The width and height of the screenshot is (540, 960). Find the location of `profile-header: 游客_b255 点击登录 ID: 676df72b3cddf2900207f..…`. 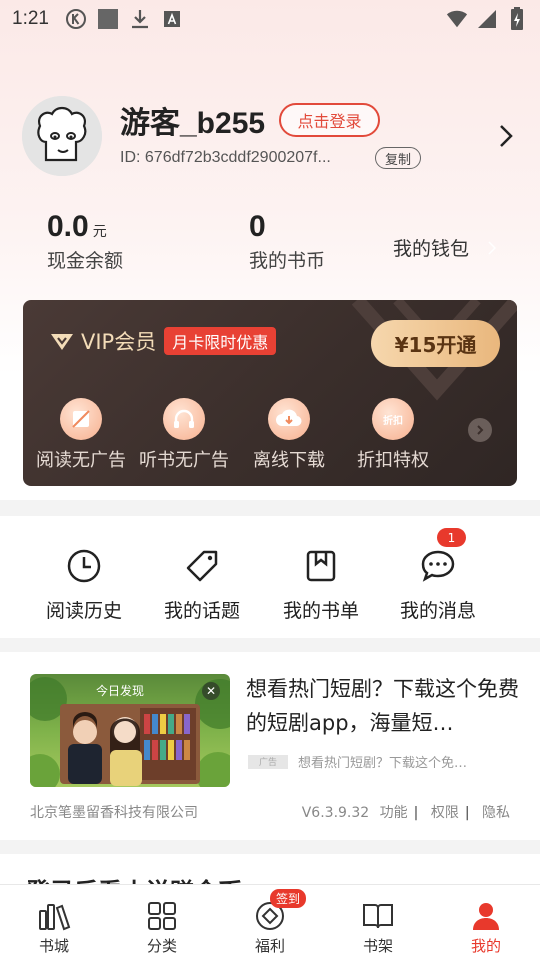

profile-header: 游客_b255 点击登录 ID: 676df72b3cddf2900207f..… is located at coordinates (272, 137).